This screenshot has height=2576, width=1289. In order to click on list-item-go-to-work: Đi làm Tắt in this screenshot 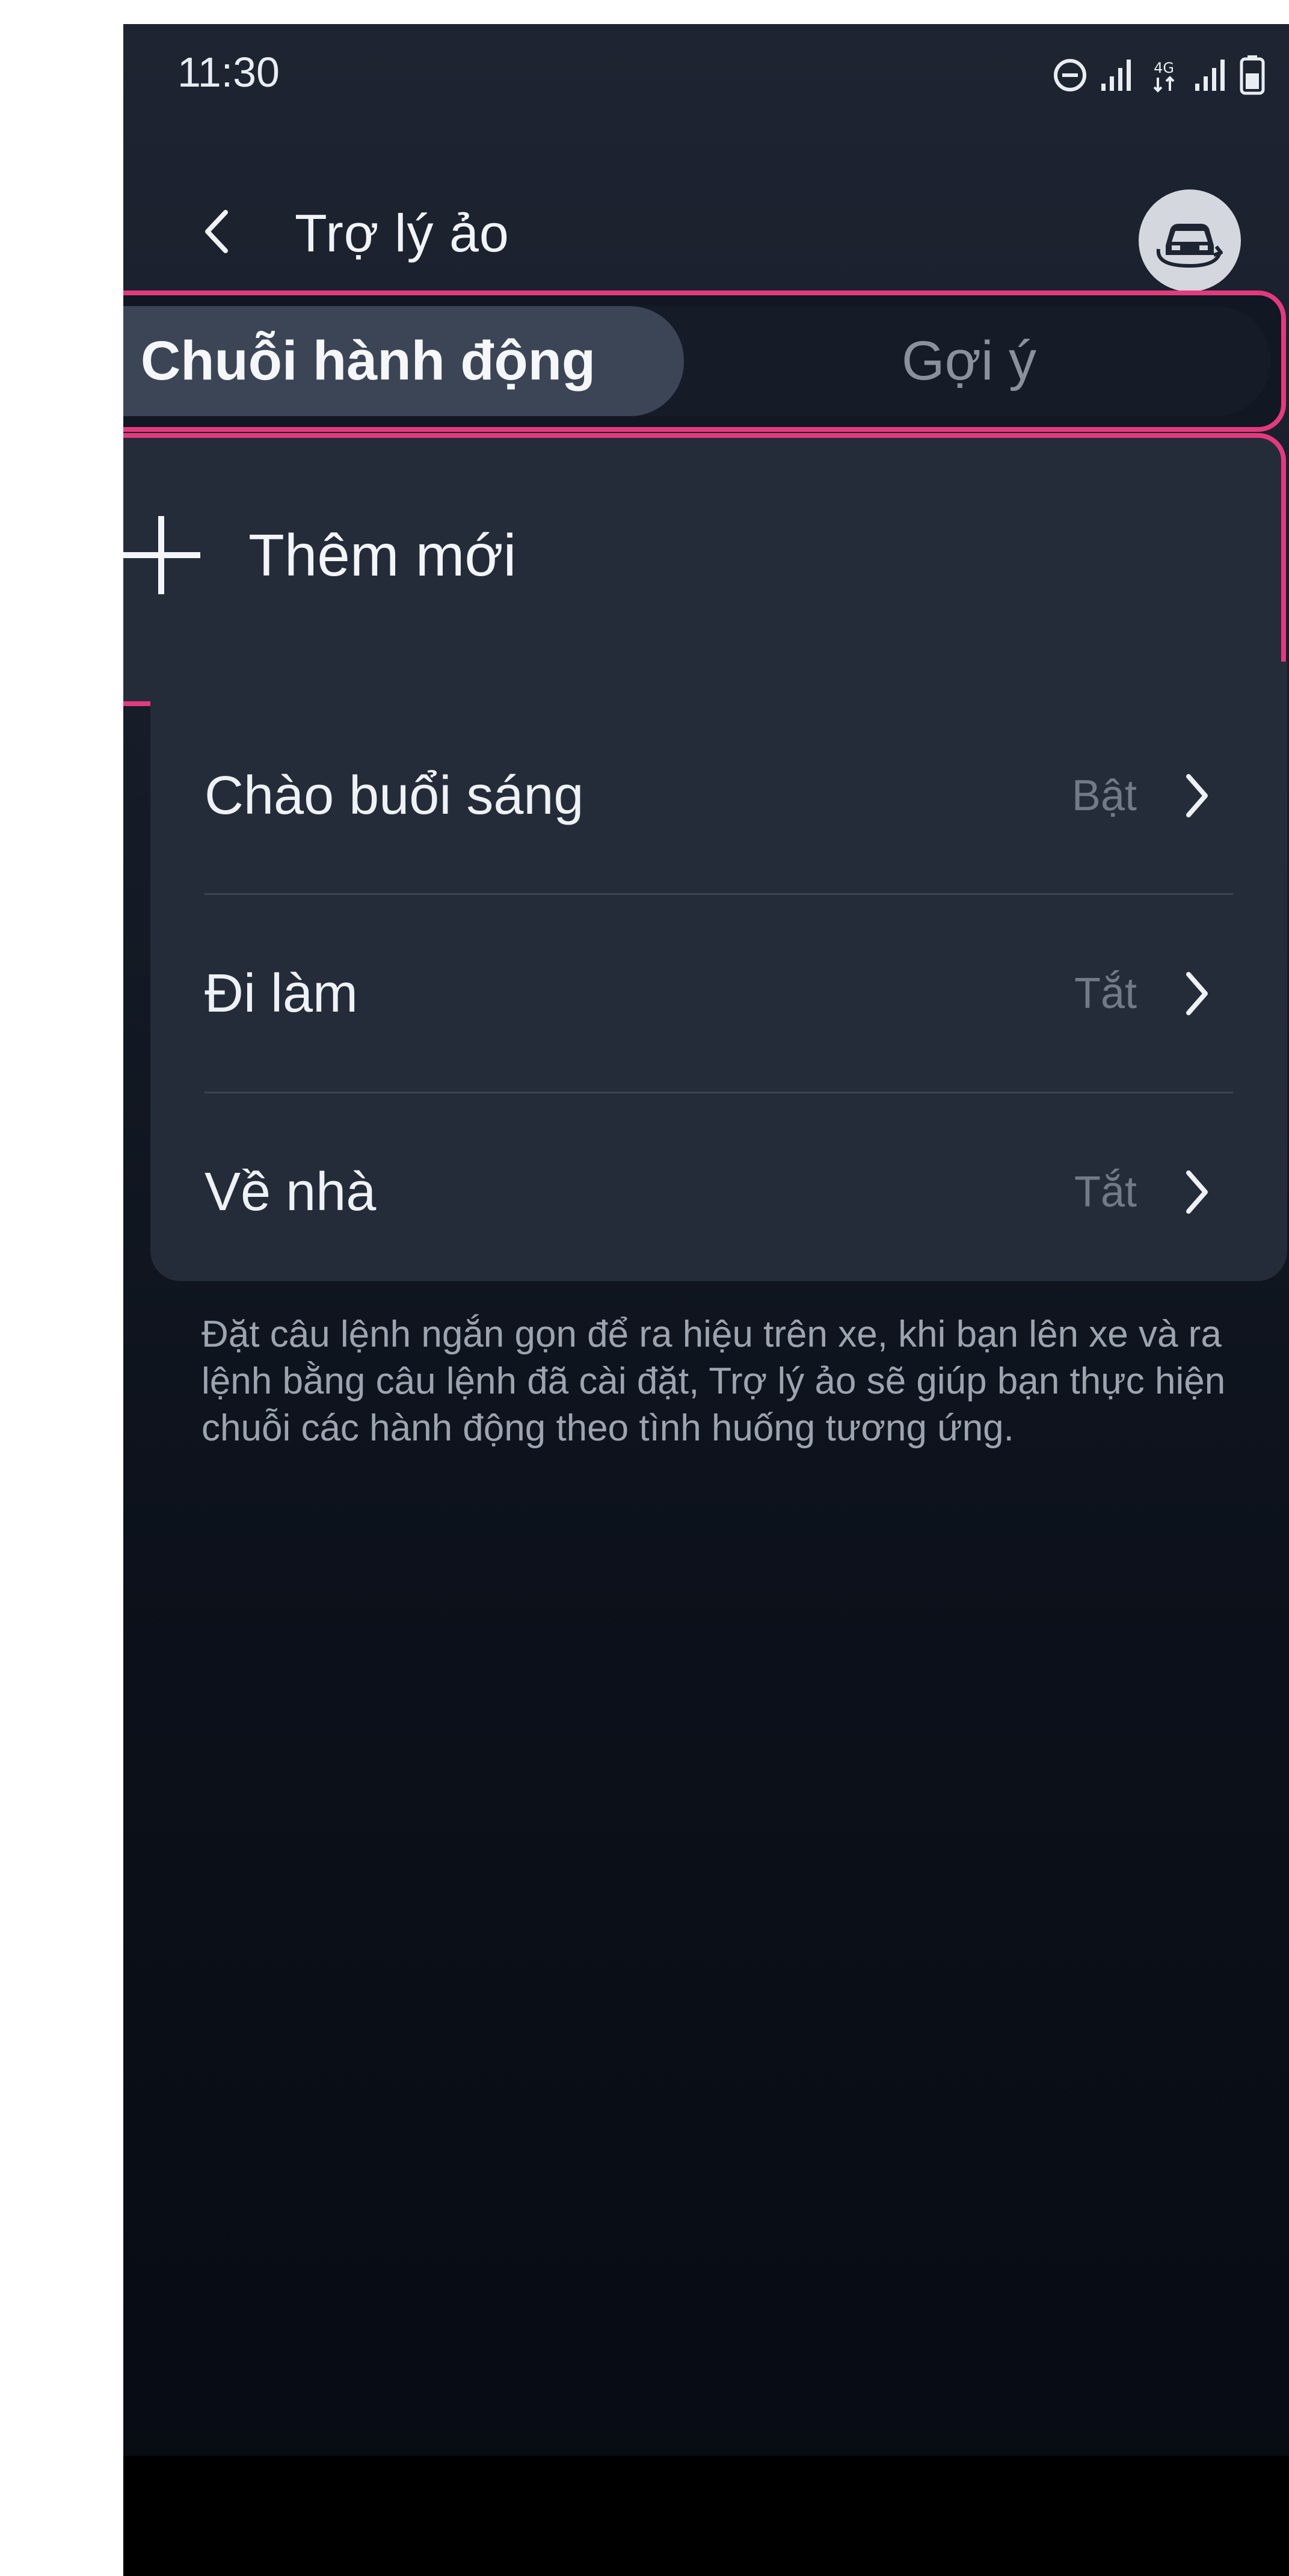, I will do `click(719, 994)`.